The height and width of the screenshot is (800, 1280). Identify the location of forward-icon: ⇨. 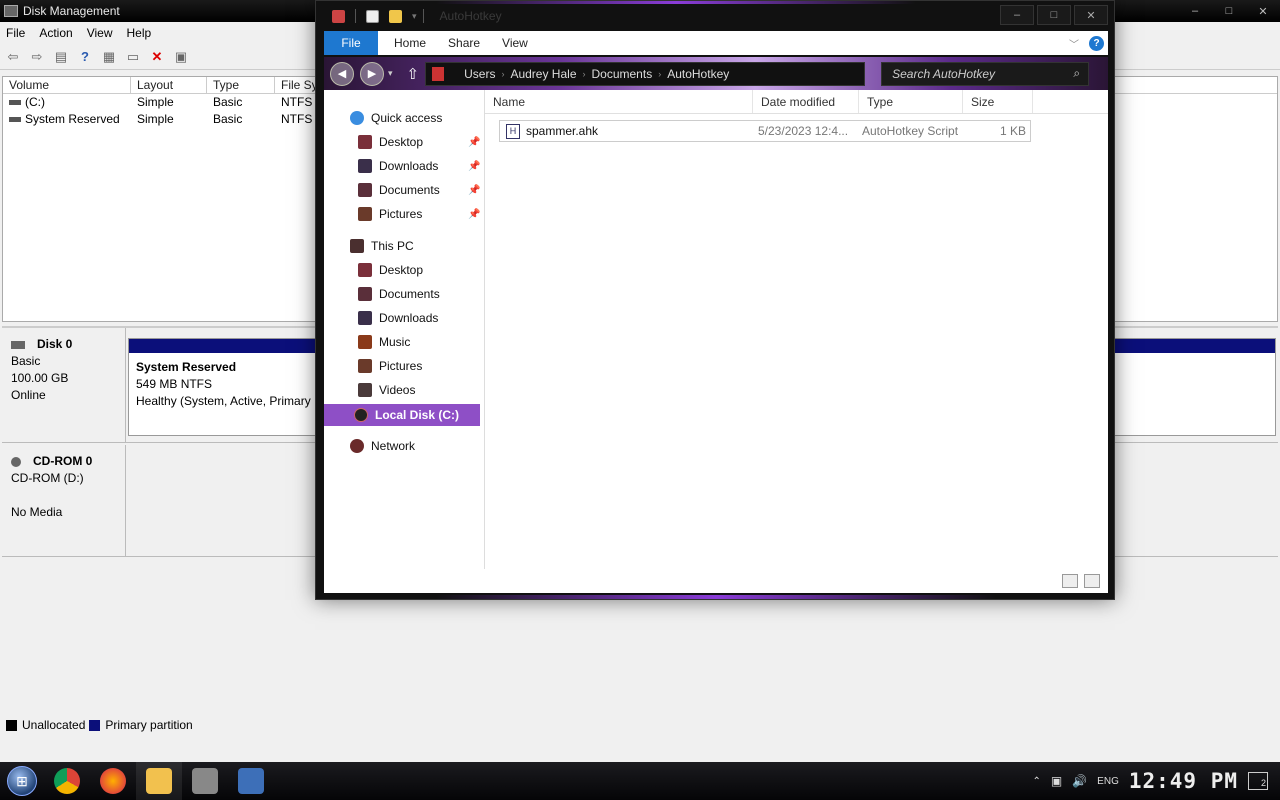
(37, 57).